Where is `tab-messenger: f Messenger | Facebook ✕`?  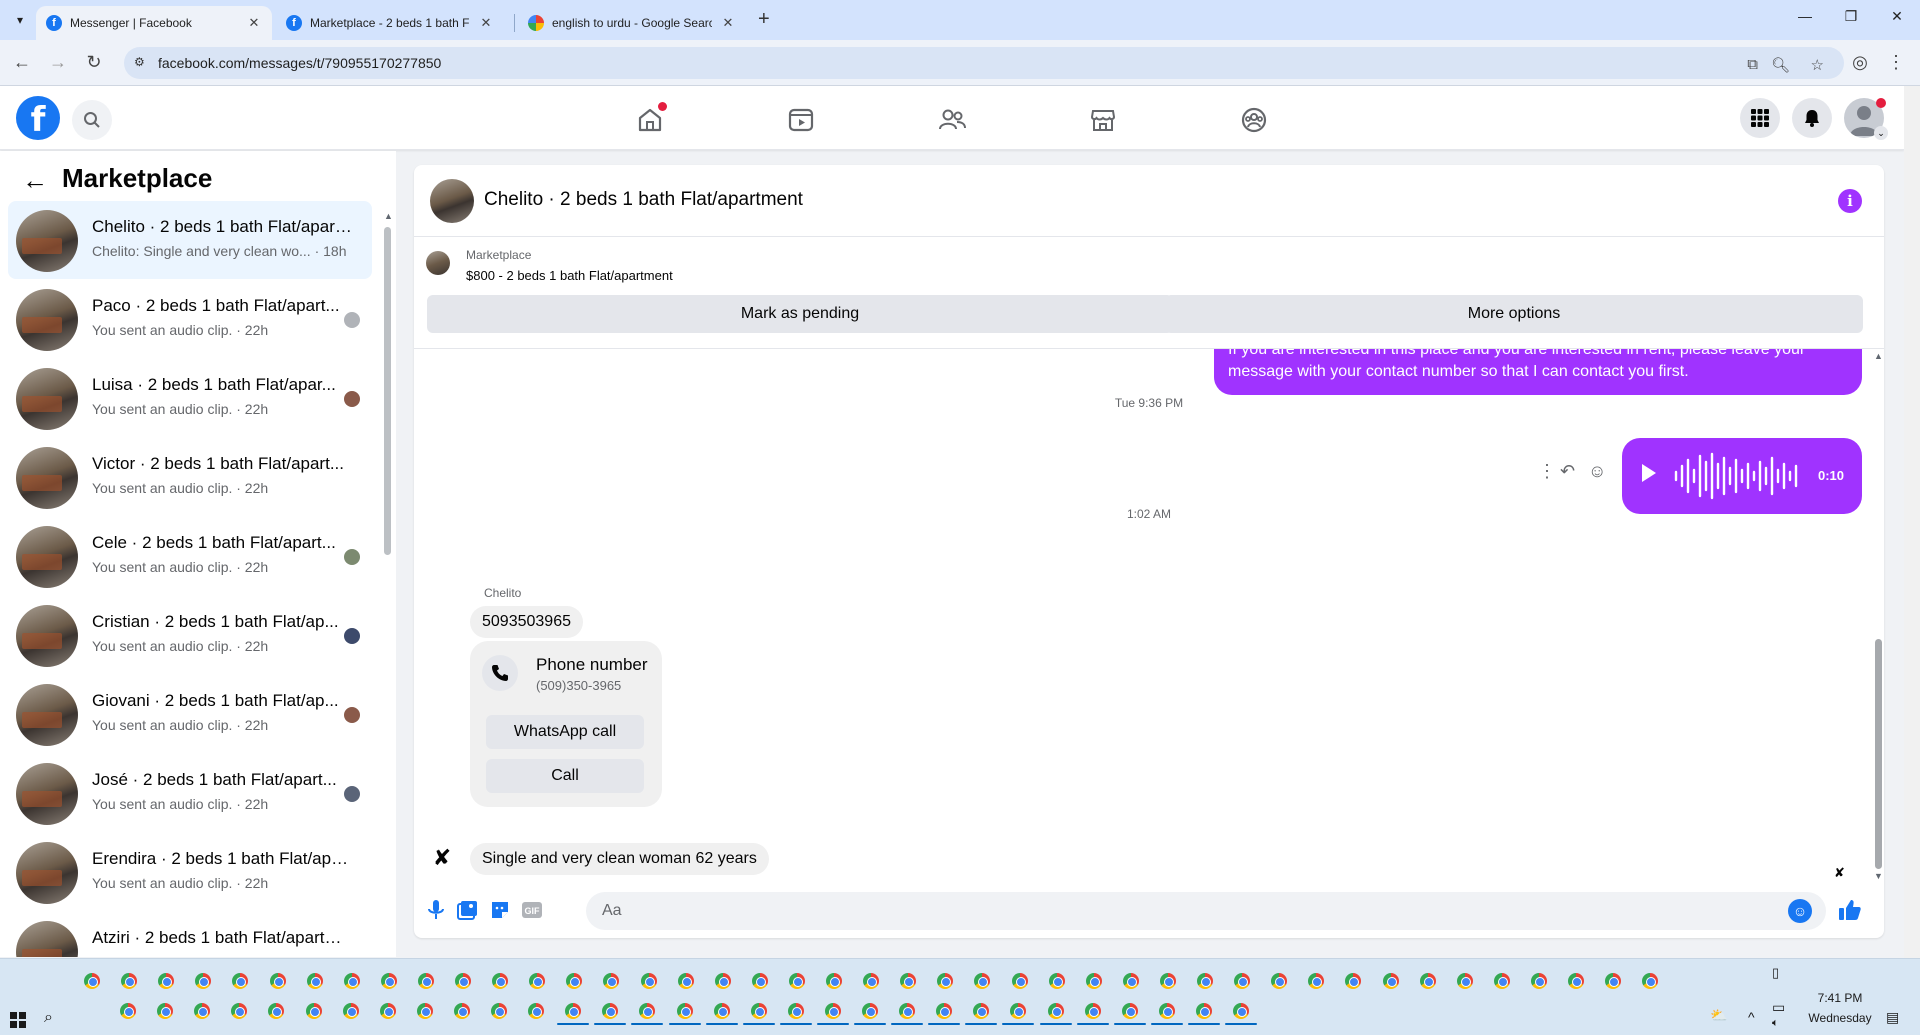
tab-messenger: f Messenger | Facebook ✕ is located at coordinates (154, 23).